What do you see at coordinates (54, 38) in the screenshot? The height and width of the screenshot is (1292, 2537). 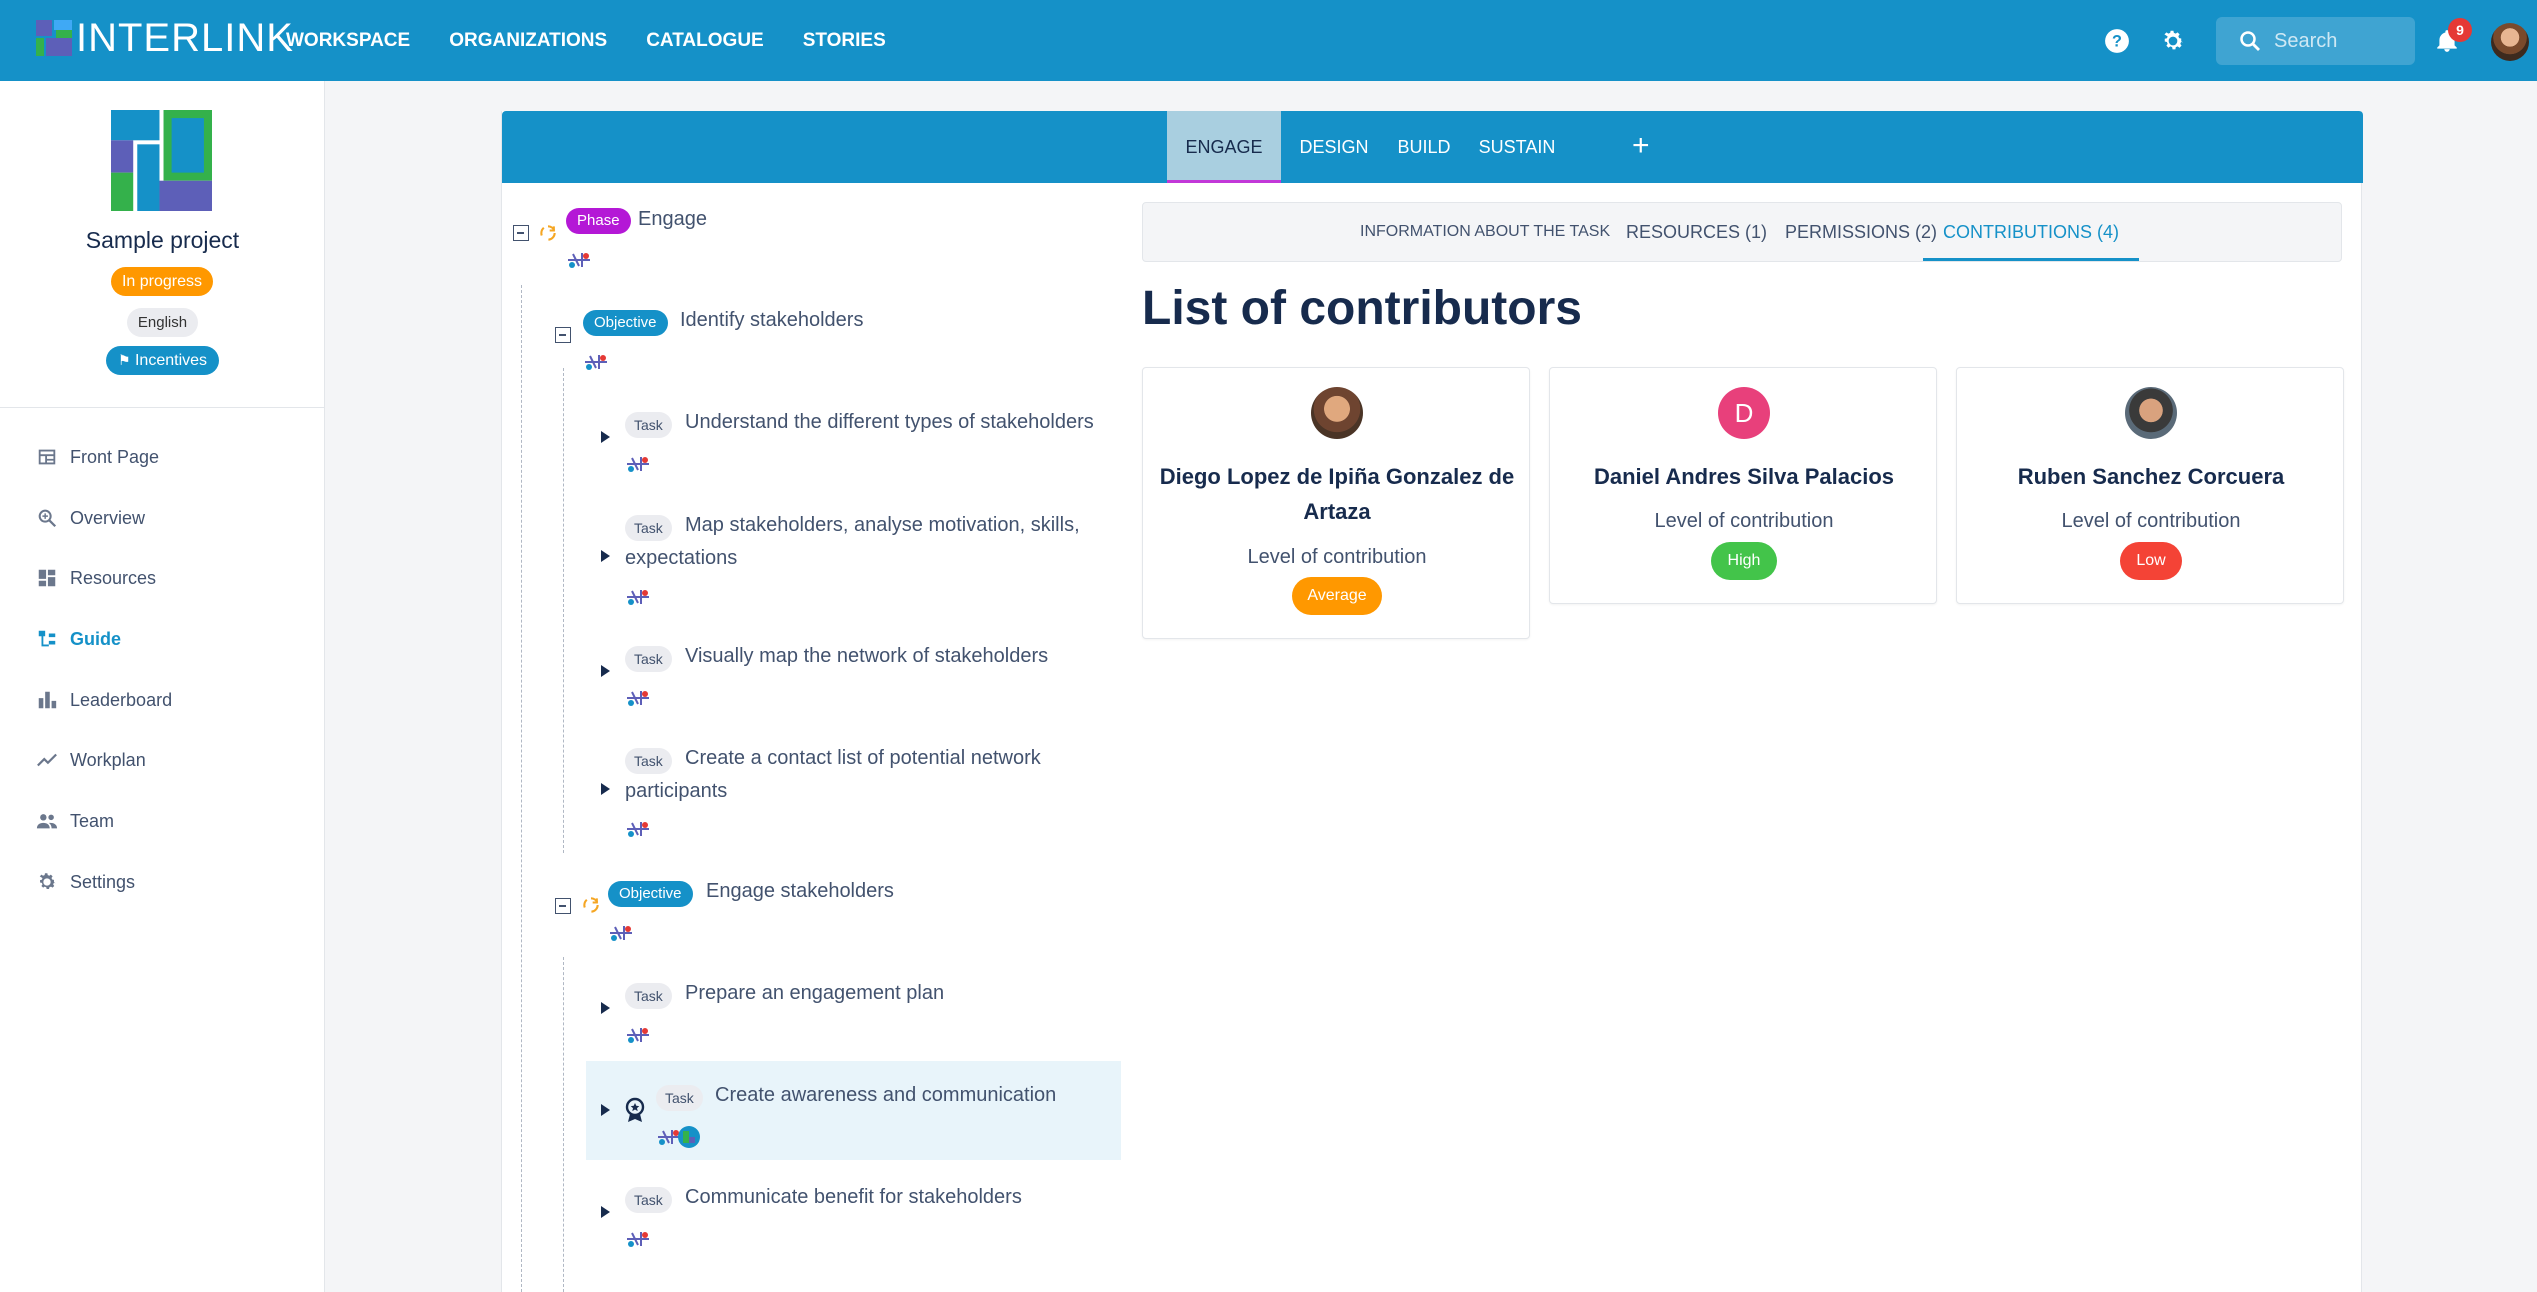 I see `interlink-logo-icon` at bounding box center [54, 38].